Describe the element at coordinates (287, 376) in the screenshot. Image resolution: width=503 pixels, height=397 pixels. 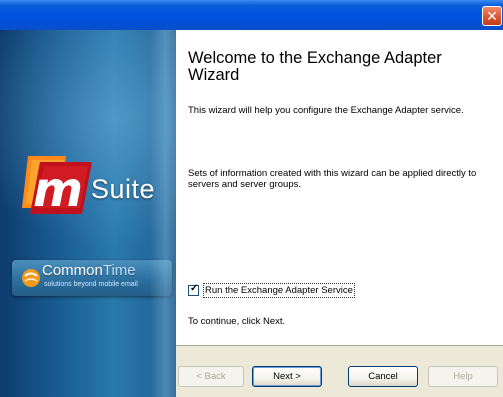
I see `next-button: Next >` at that location.